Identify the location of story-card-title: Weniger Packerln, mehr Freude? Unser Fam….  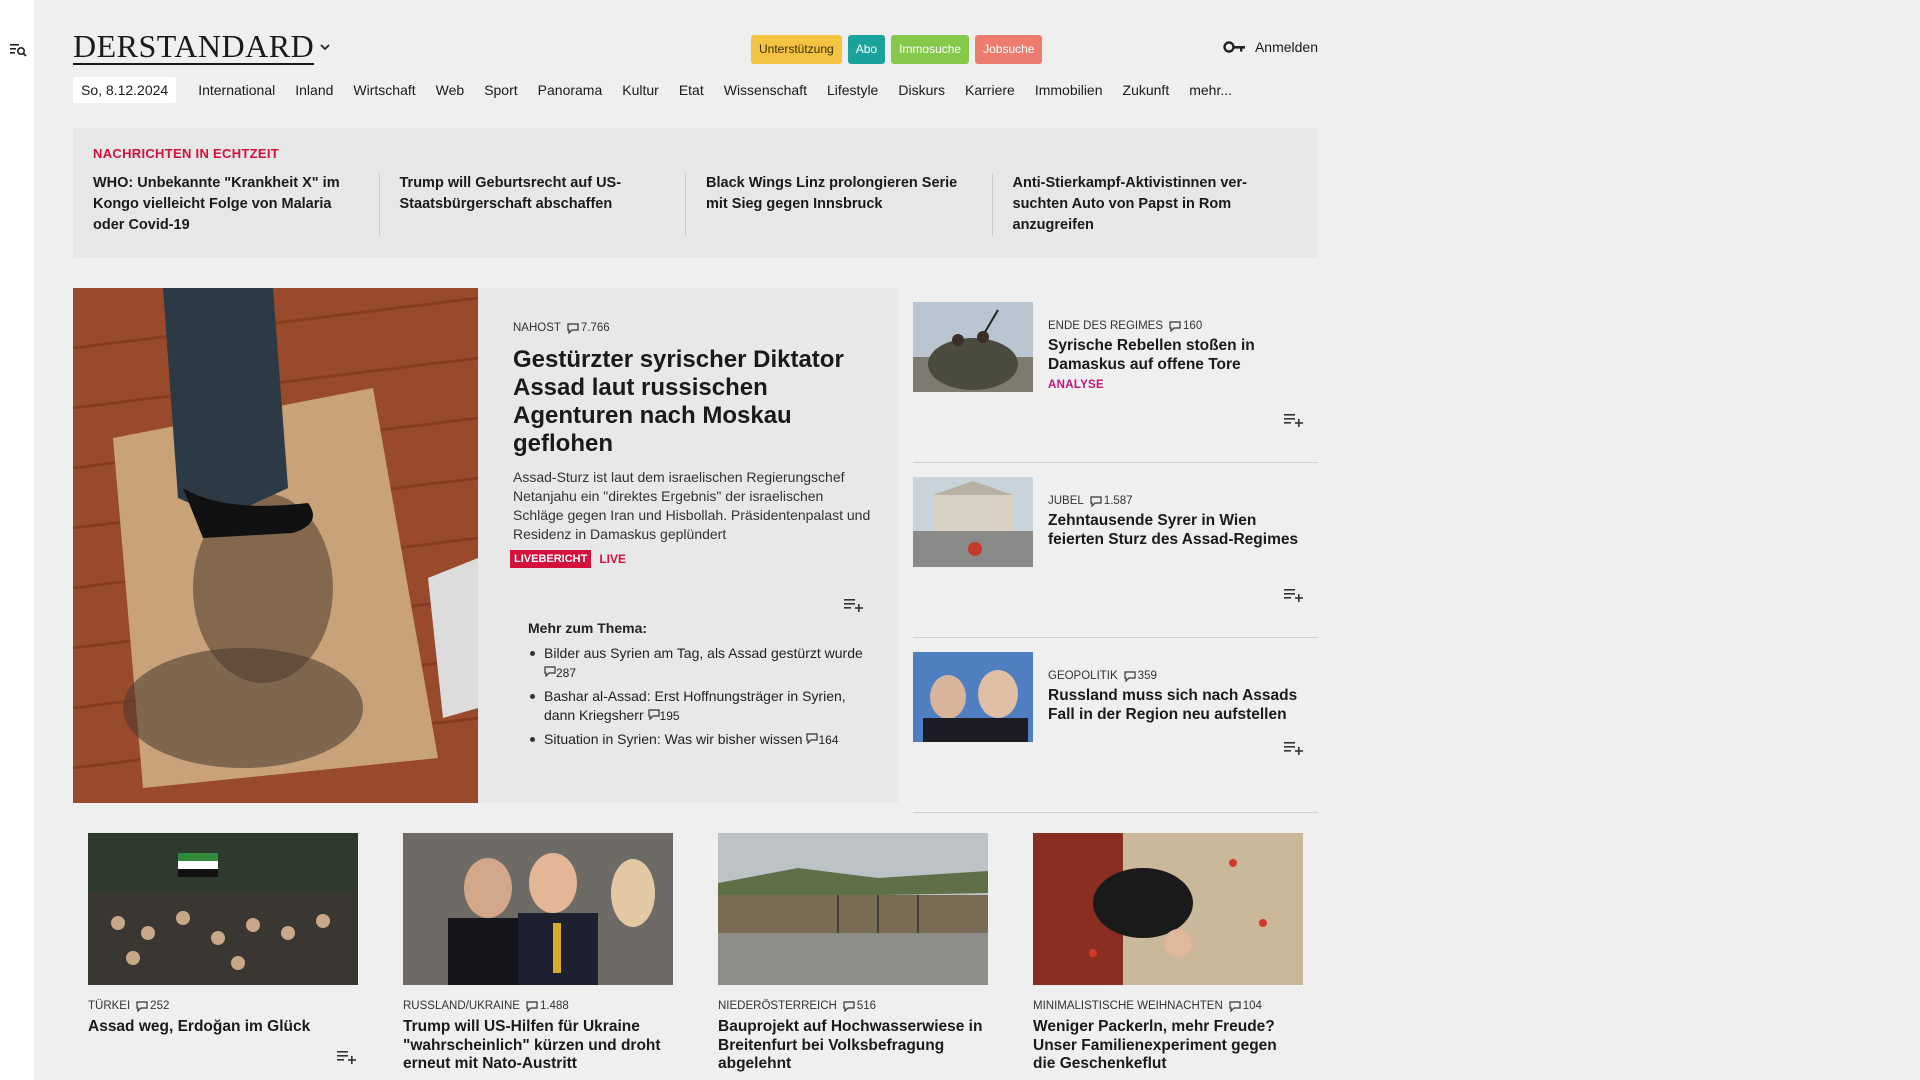
(1168, 1046).